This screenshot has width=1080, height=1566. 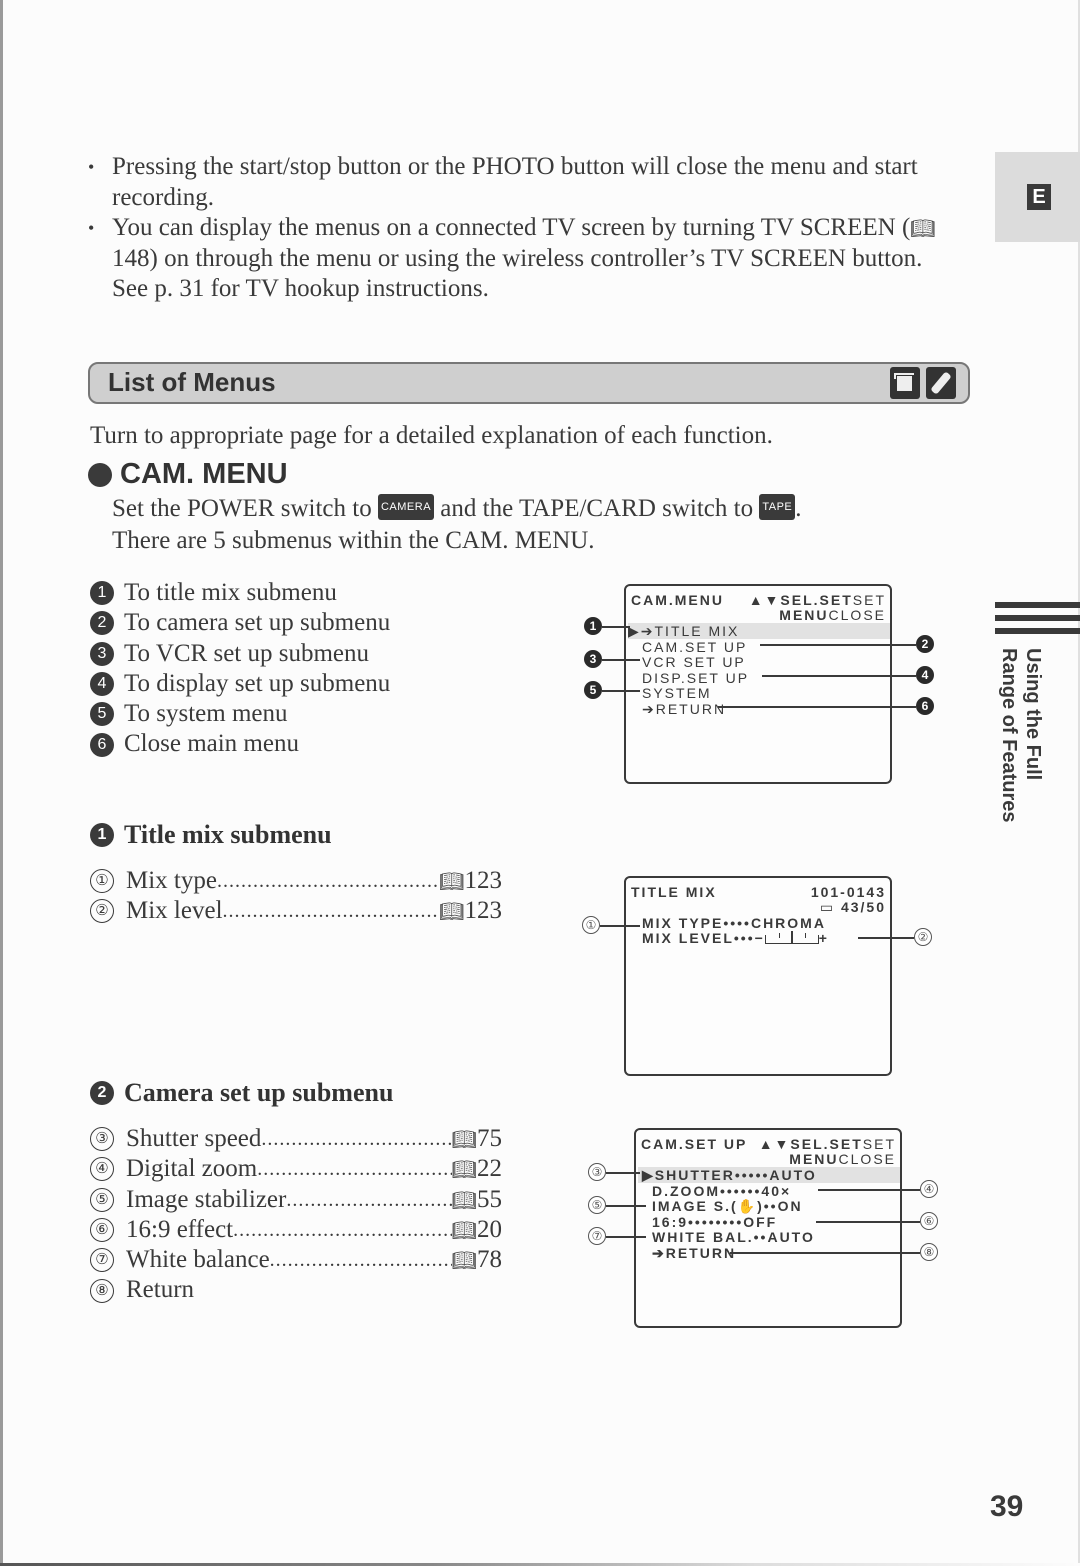 What do you see at coordinates (240, 623) in the screenshot?
I see `list-item: 2 To camera set up submenu` at bounding box center [240, 623].